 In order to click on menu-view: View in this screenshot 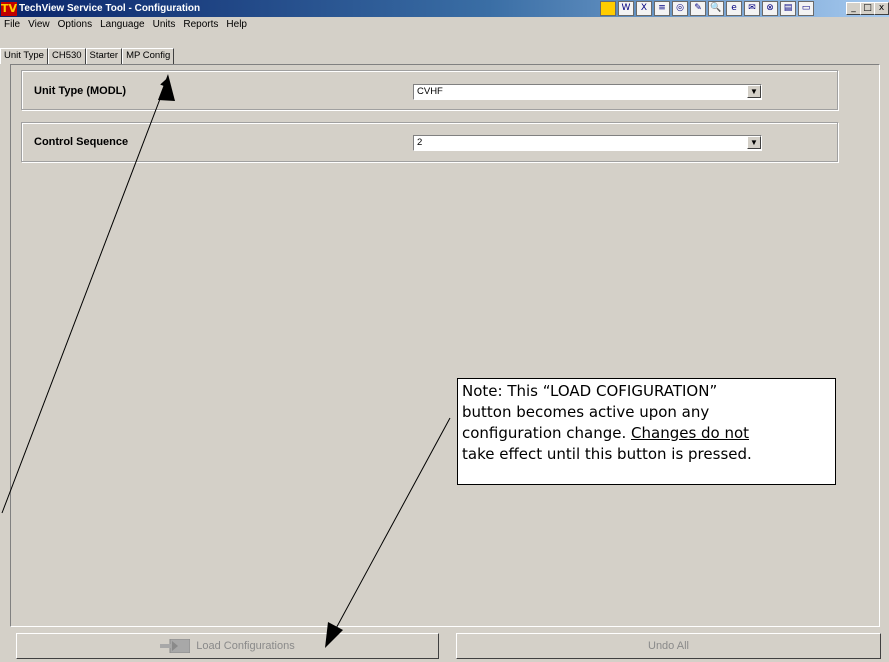, I will do `click(39, 24)`.